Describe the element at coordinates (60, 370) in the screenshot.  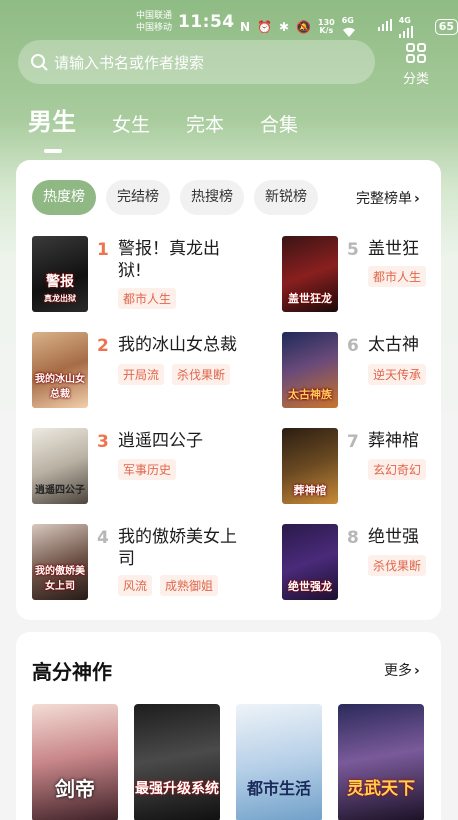
I see `book-cover: 我的冰山女总裁` at that location.